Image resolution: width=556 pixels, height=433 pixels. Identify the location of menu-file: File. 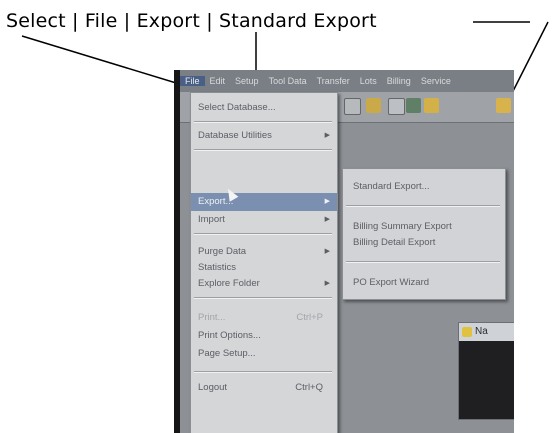
(192, 81).